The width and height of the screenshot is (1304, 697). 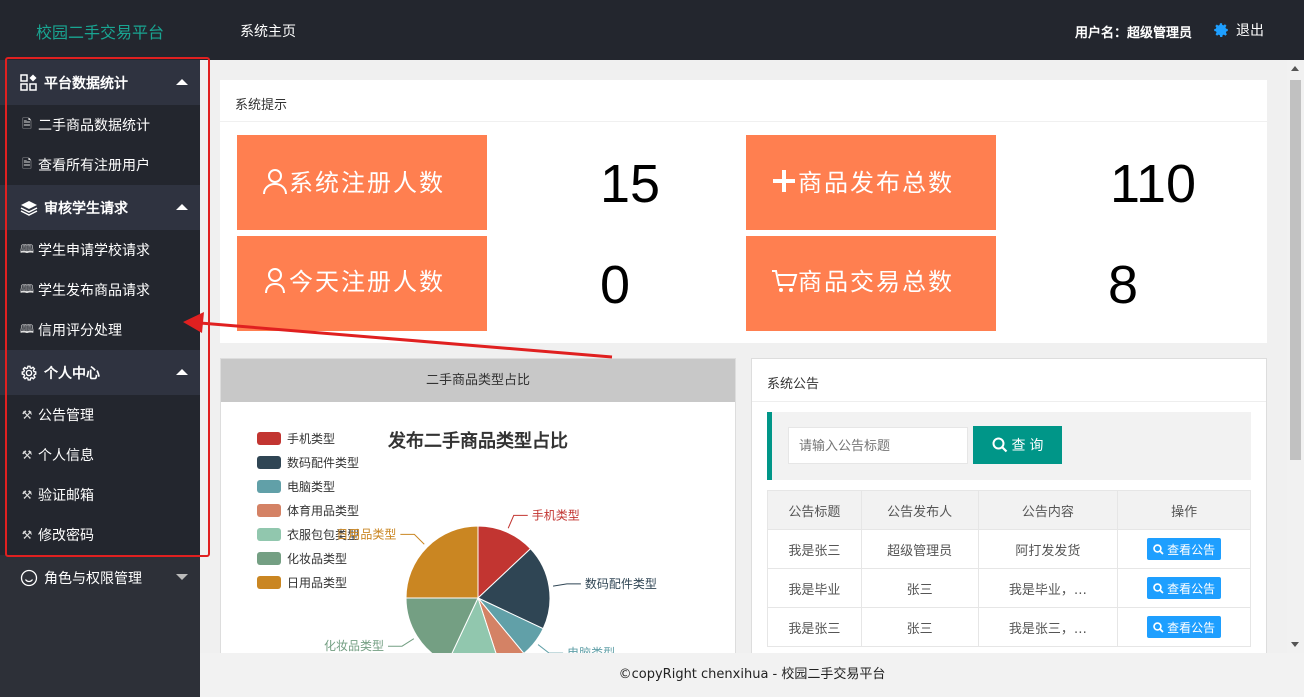 What do you see at coordinates (94, 126) in the screenshot?
I see `sidebar-item-label: 二手商品数据统计` at bounding box center [94, 126].